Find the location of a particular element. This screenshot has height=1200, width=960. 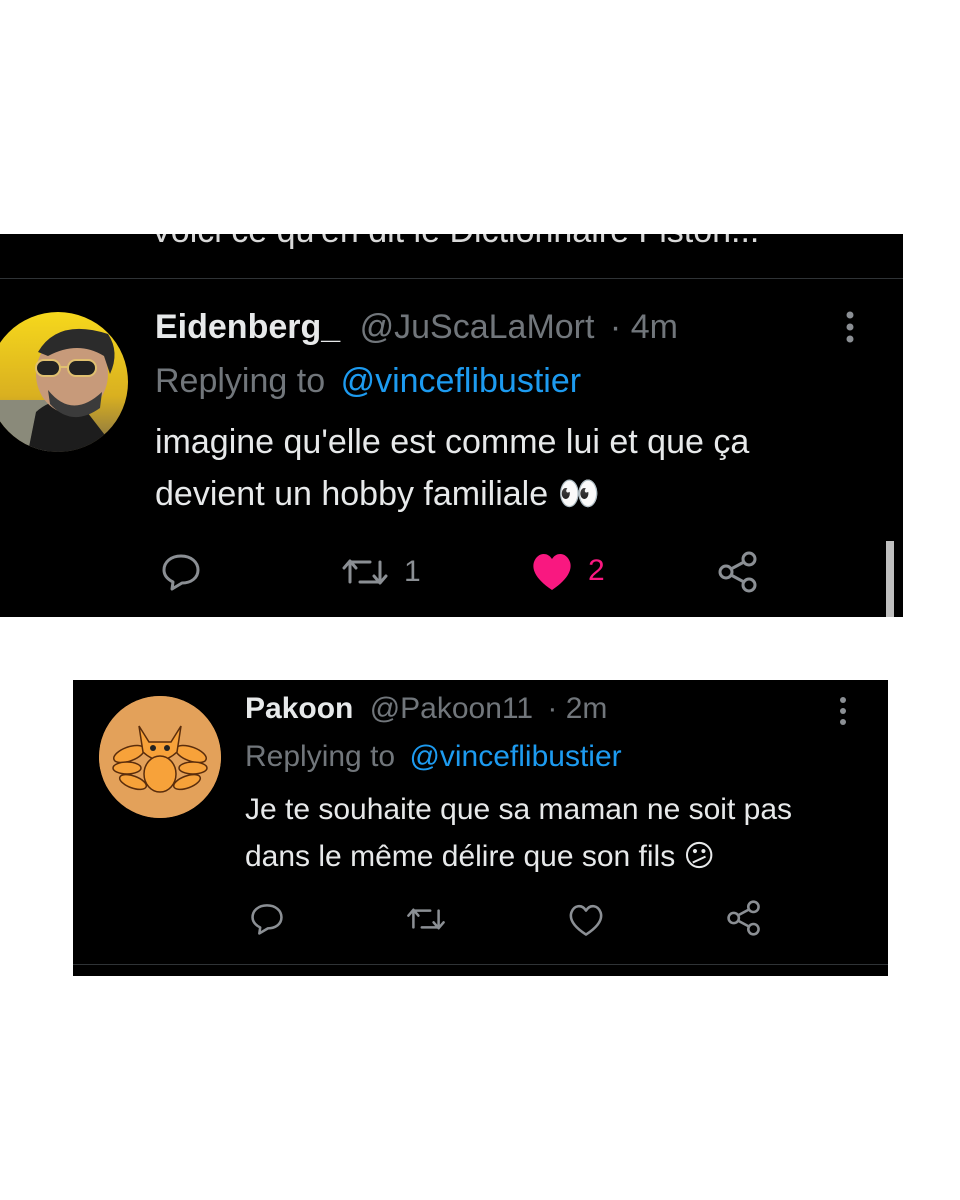

timestamp: · 4m is located at coordinates (644, 327).